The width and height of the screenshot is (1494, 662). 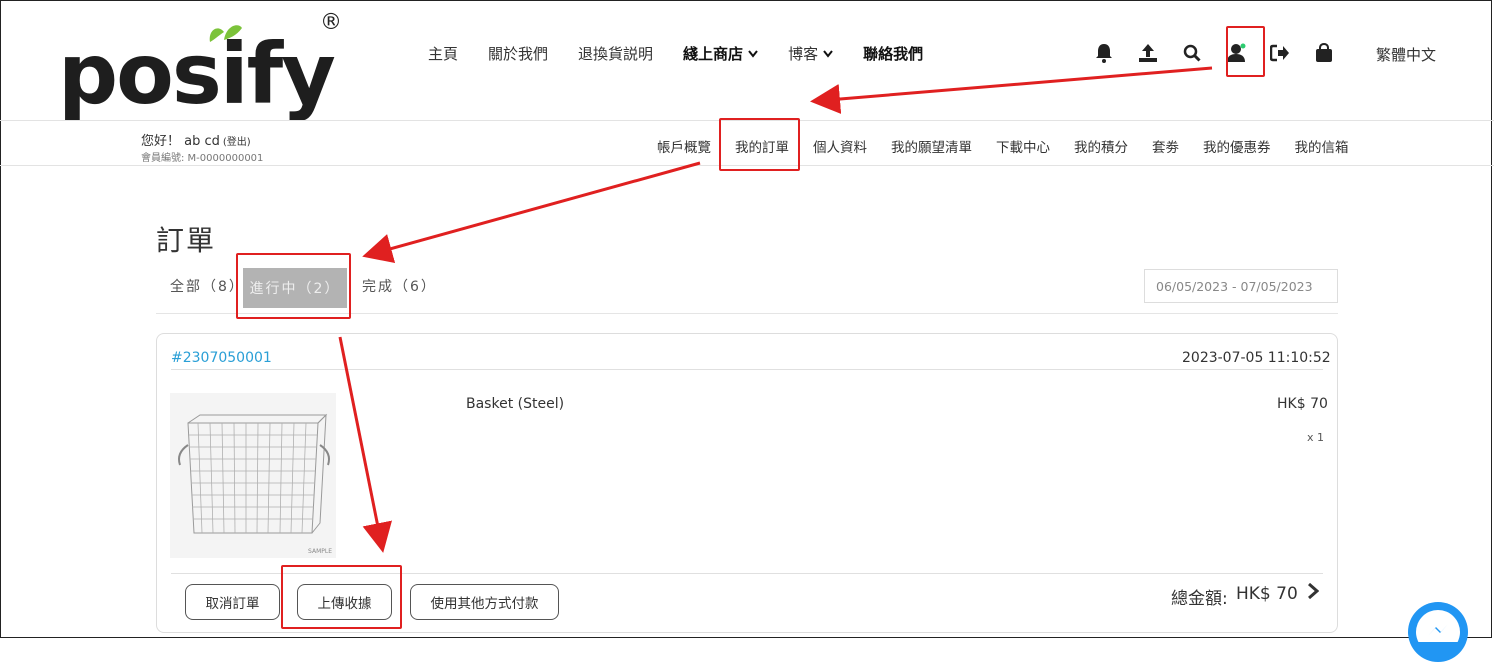 What do you see at coordinates (1011, 90) in the screenshot?
I see `arrow-user-to-orders` at bounding box center [1011, 90].